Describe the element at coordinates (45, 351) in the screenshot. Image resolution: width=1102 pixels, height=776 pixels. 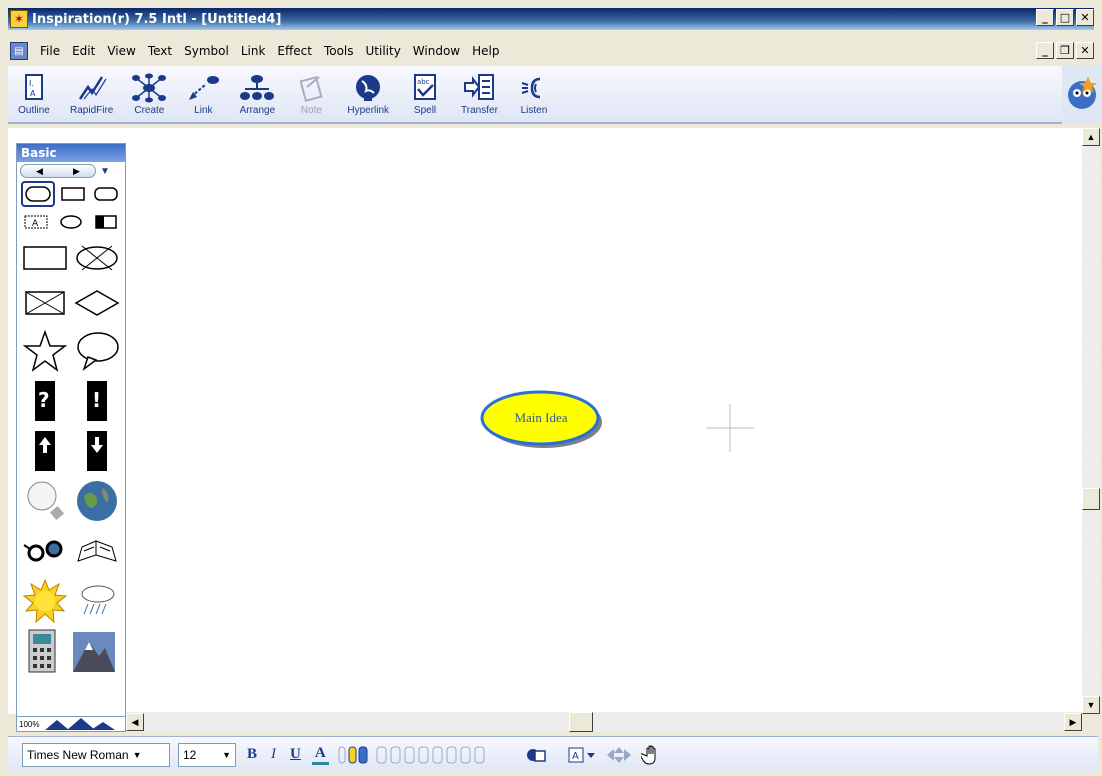
I see `star-shape-icon` at that location.